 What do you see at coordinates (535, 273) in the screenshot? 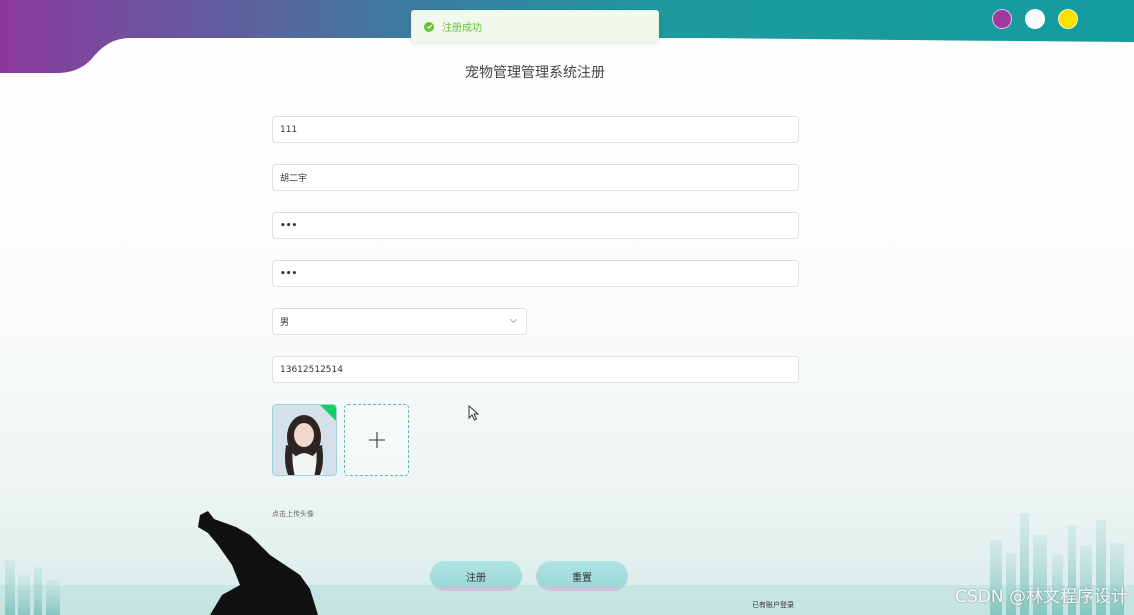
I see `confirm-password-input: •••` at bounding box center [535, 273].